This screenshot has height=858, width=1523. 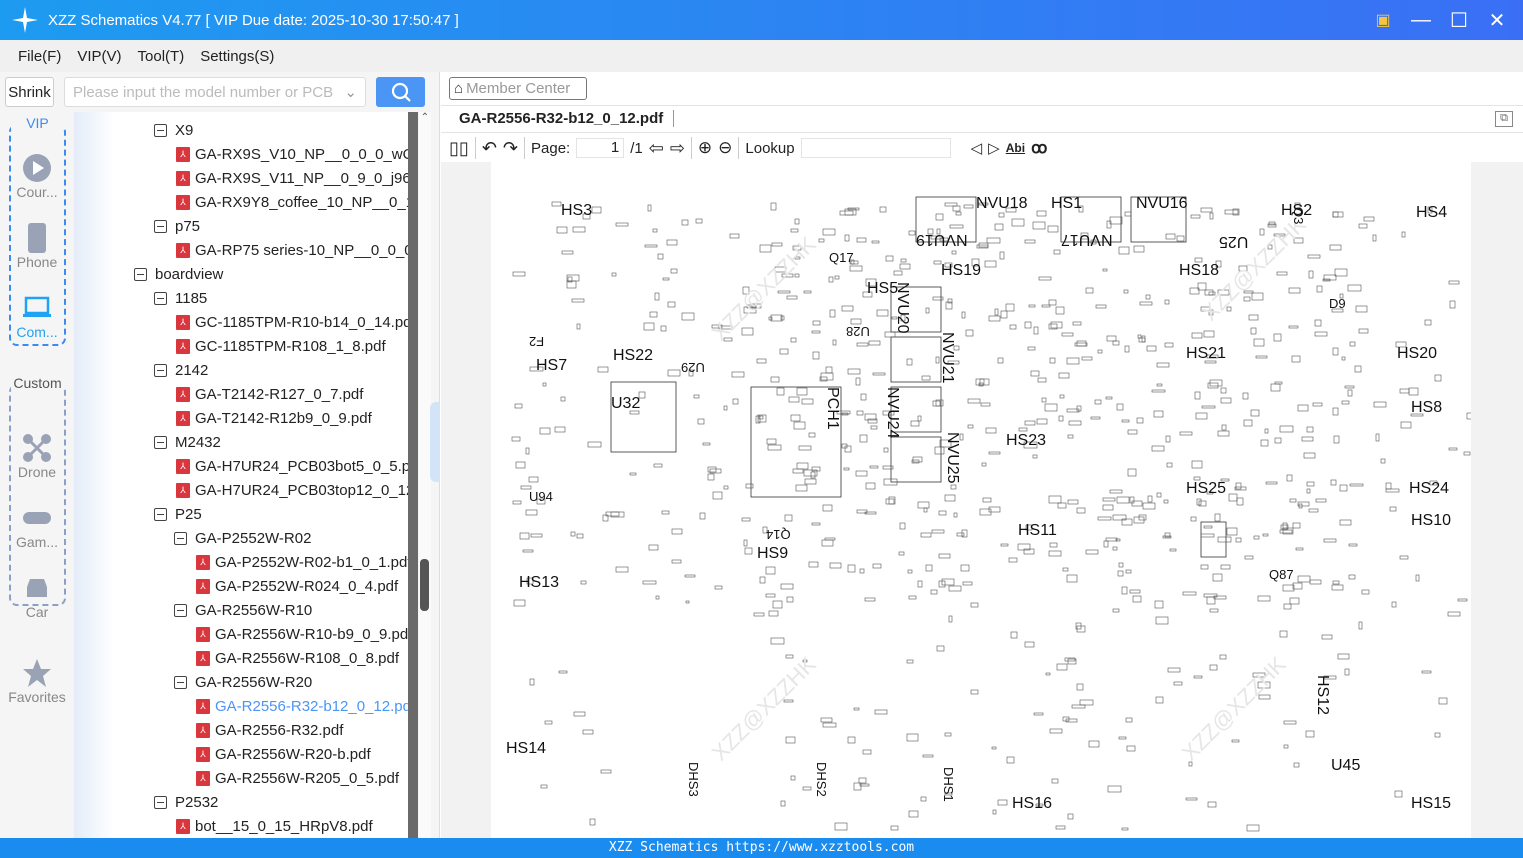 I want to click on page-input: 1, so click(x=600, y=148).